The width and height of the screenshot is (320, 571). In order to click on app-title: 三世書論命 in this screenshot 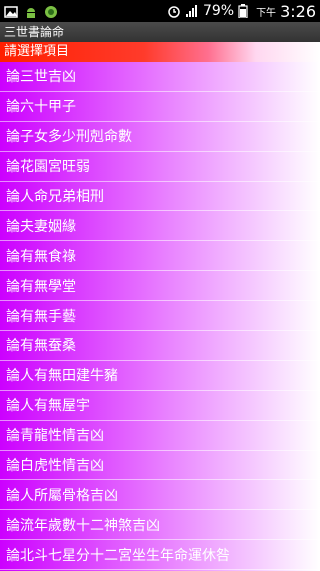, I will do `click(34, 32)`.